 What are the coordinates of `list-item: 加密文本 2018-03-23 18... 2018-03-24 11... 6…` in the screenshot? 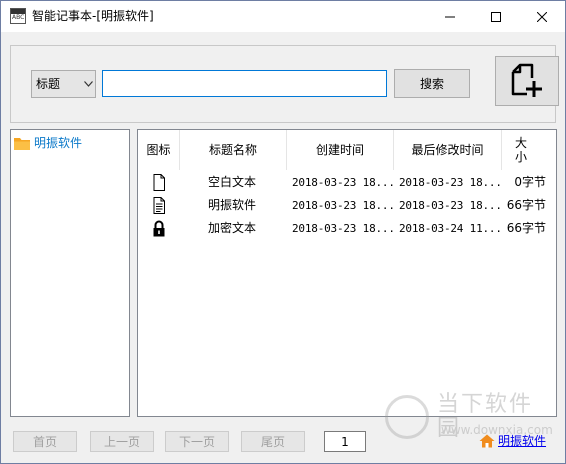 It's located at (347, 228).